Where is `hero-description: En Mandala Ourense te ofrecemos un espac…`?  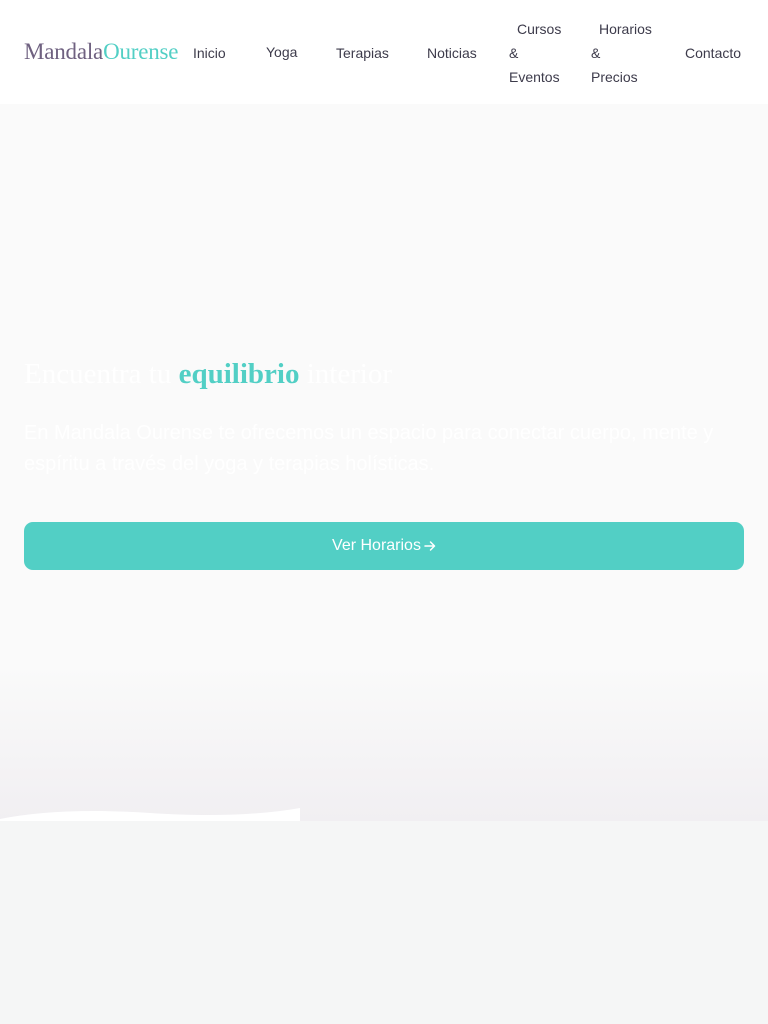
hero-description: En Mandala Ourense te ofrecemos un espac… is located at coordinates (369, 448).